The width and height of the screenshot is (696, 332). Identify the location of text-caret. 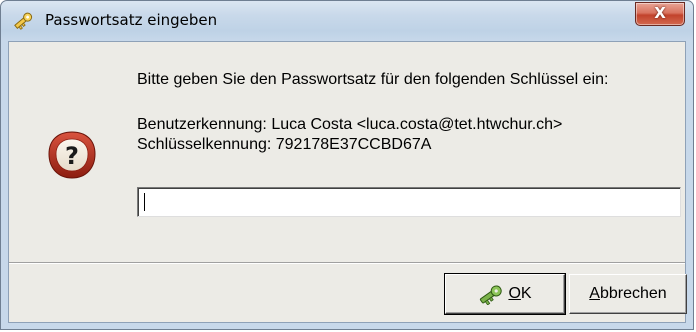
(144, 202).